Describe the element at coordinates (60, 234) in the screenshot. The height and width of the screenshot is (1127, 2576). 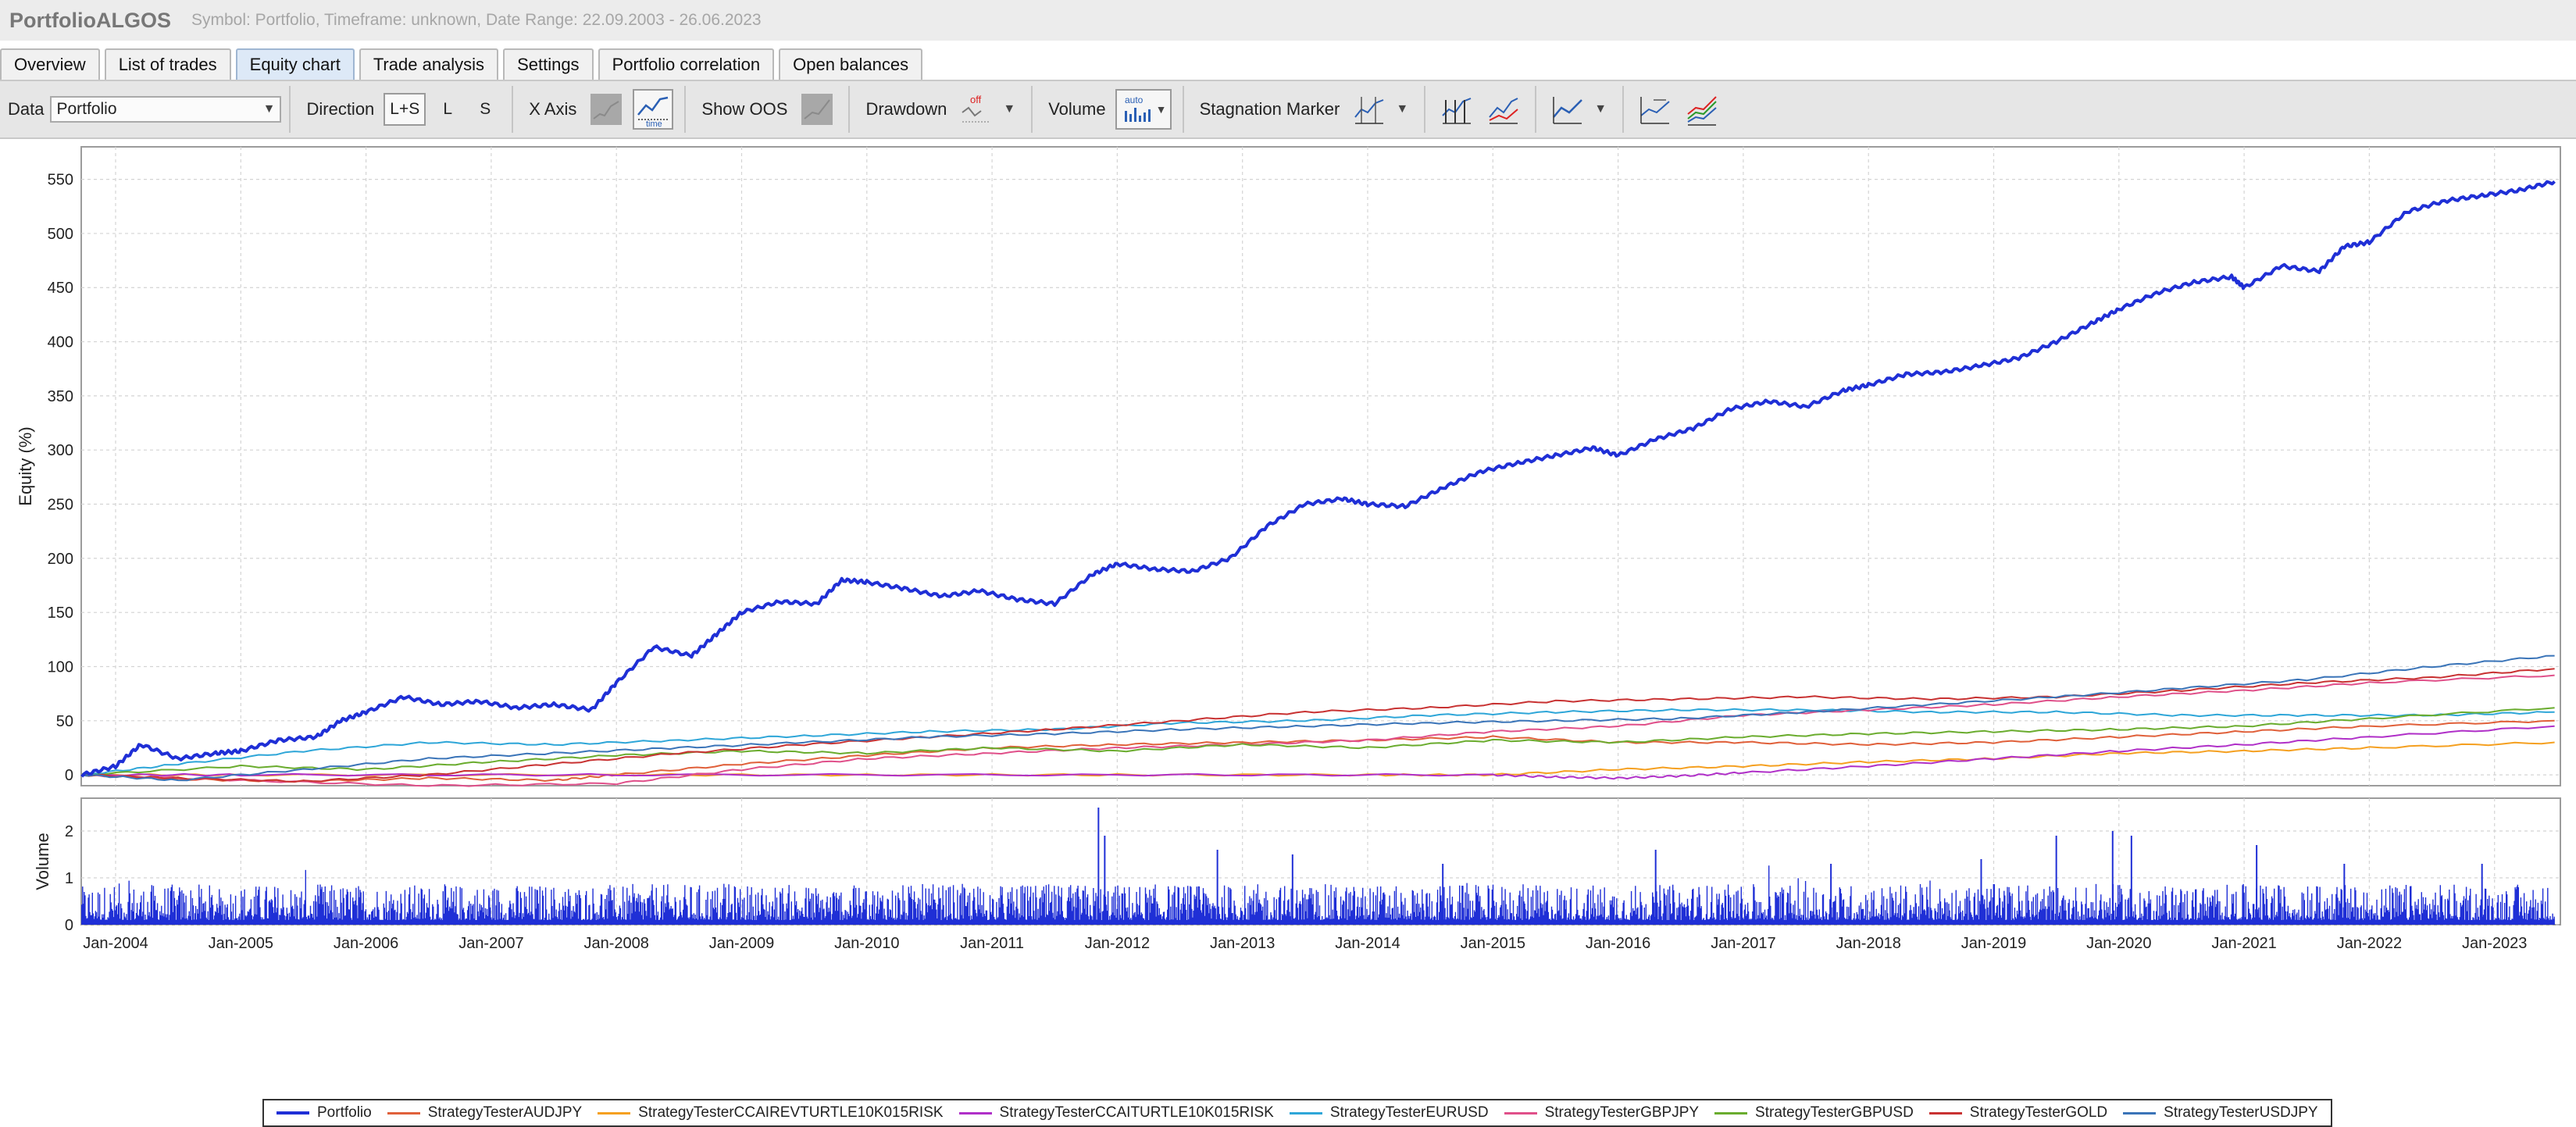
I see `equity-y-tick-label: 500` at that location.